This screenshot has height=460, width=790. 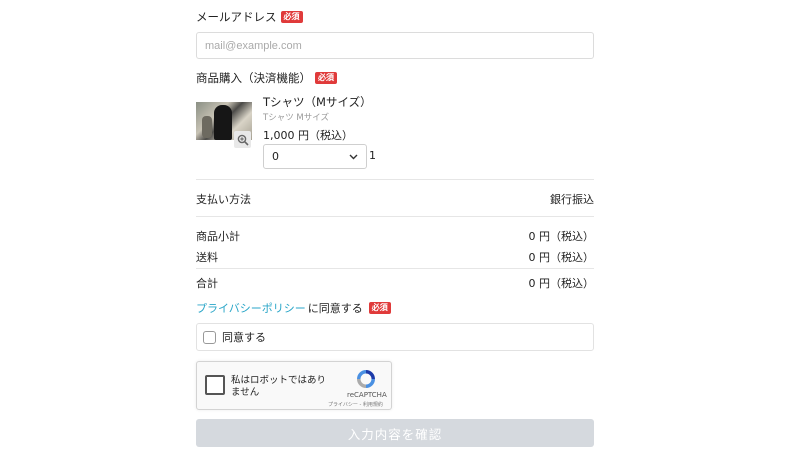 What do you see at coordinates (372, 155) in the screenshot?
I see `quantity-max: 1` at bounding box center [372, 155].